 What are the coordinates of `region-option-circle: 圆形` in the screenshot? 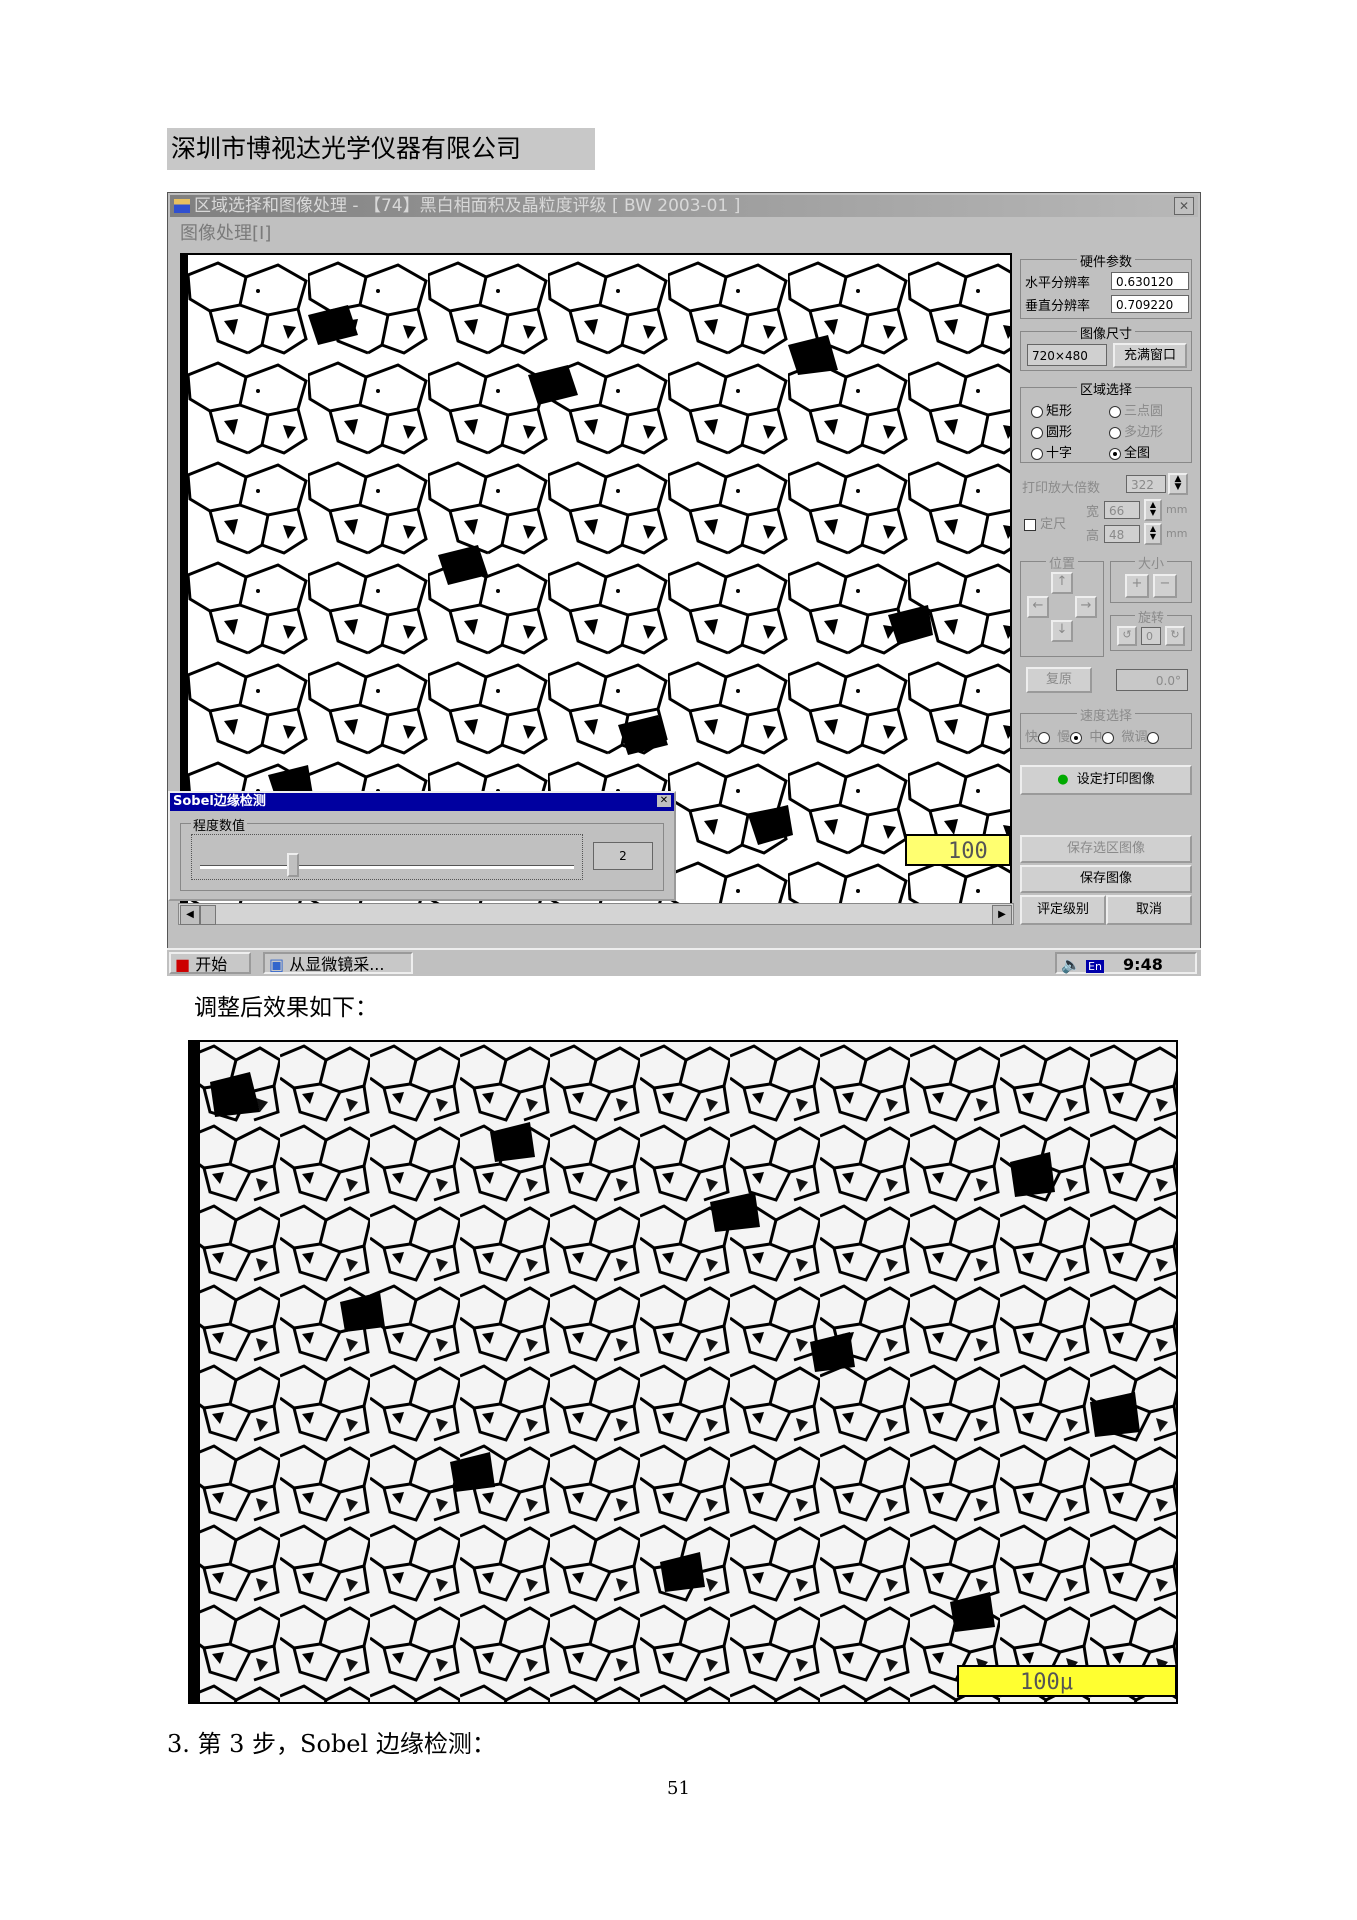 It's located at (1051, 430).